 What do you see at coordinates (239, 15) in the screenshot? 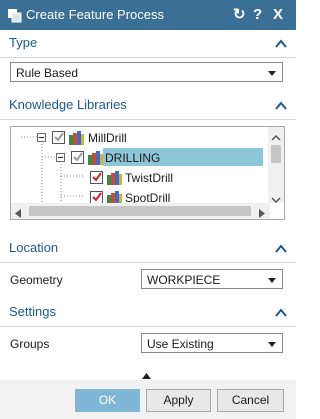
I see `refresh-icon: ↻` at bounding box center [239, 15].